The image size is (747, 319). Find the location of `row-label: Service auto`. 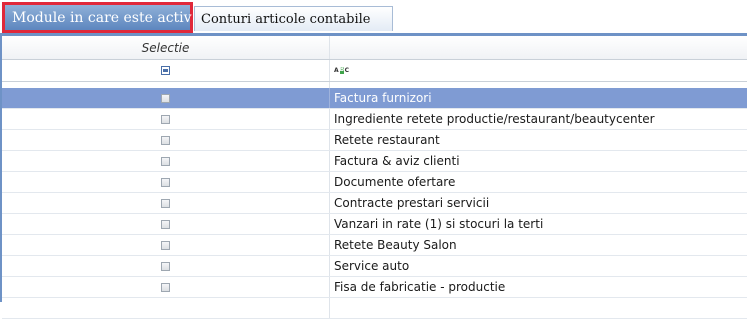

row-label: Service auto is located at coordinates (372, 266).